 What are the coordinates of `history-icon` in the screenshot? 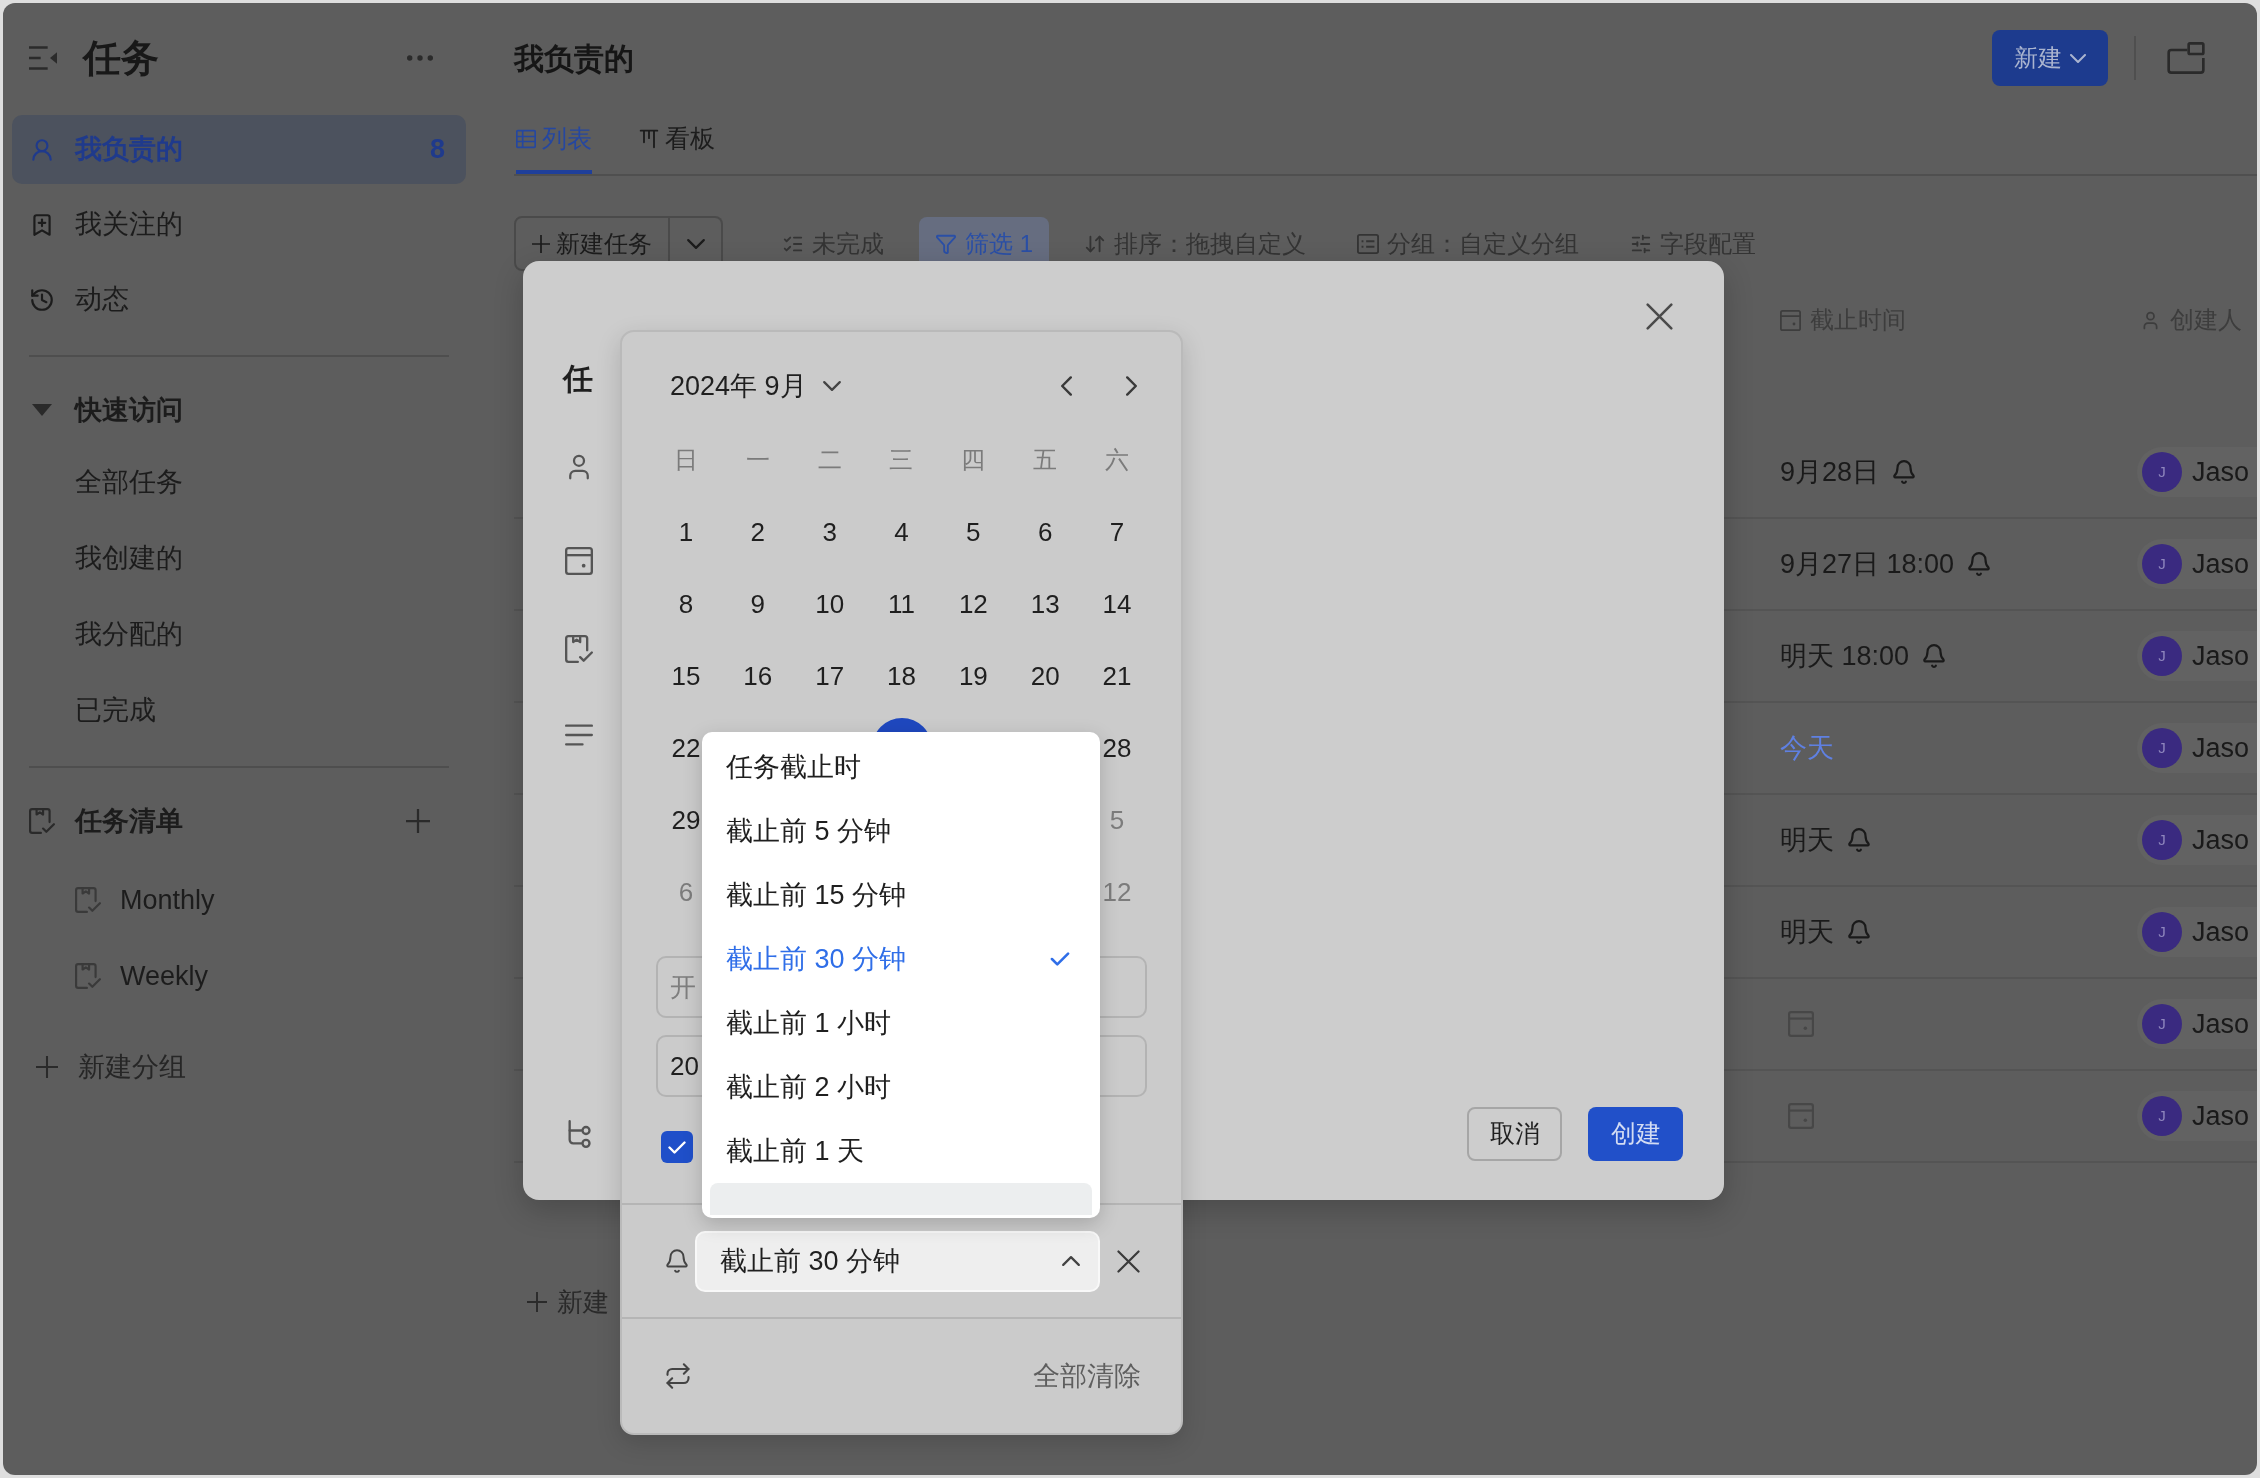 It's located at (42, 299).